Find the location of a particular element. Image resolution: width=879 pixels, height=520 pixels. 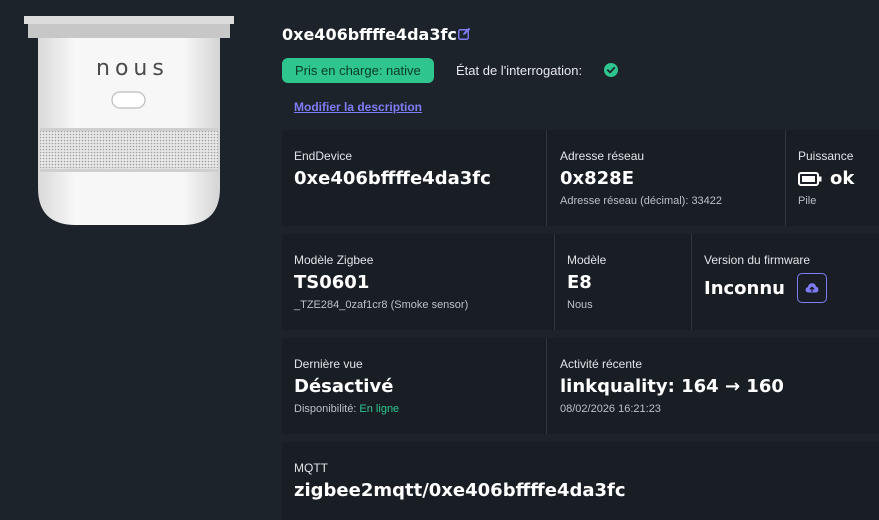

end-device-label: EndDevice is located at coordinates (323, 156).